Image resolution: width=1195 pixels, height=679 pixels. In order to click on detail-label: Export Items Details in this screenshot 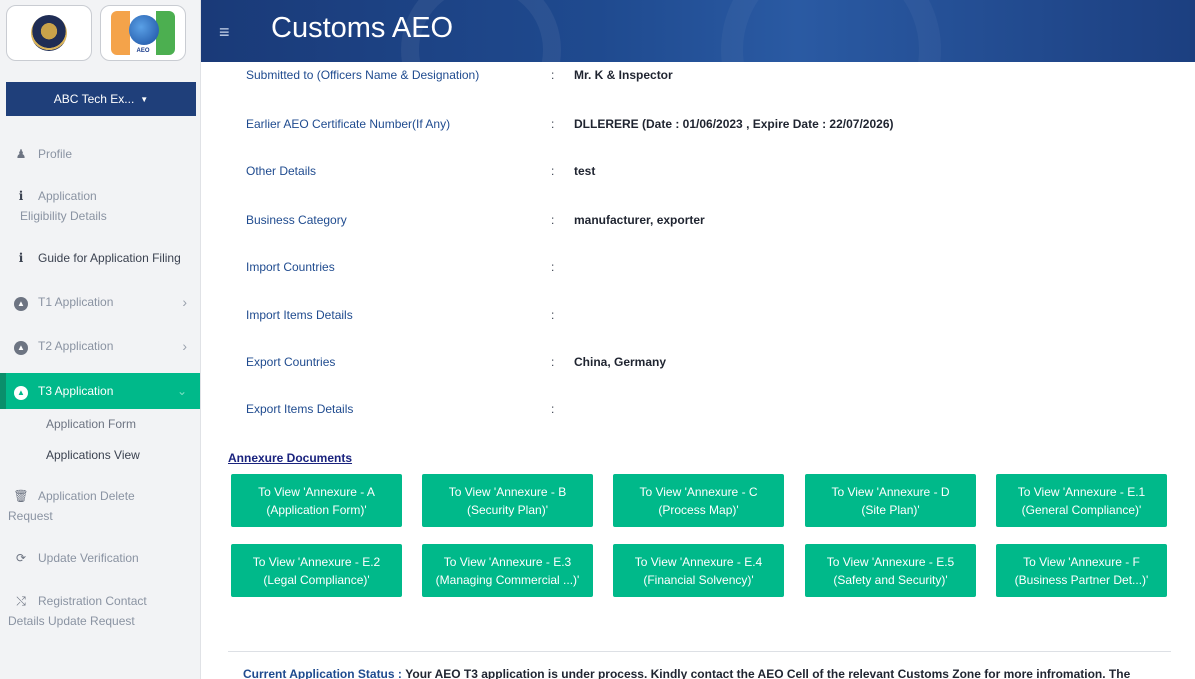, I will do `click(300, 409)`.